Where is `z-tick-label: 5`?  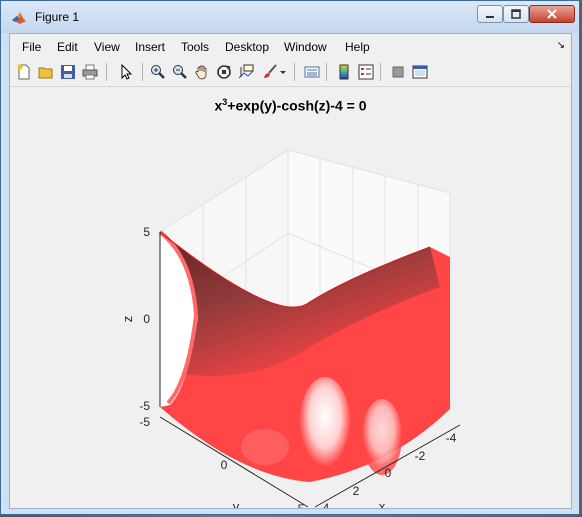 z-tick-label: 5 is located at coordinates (146, 232).